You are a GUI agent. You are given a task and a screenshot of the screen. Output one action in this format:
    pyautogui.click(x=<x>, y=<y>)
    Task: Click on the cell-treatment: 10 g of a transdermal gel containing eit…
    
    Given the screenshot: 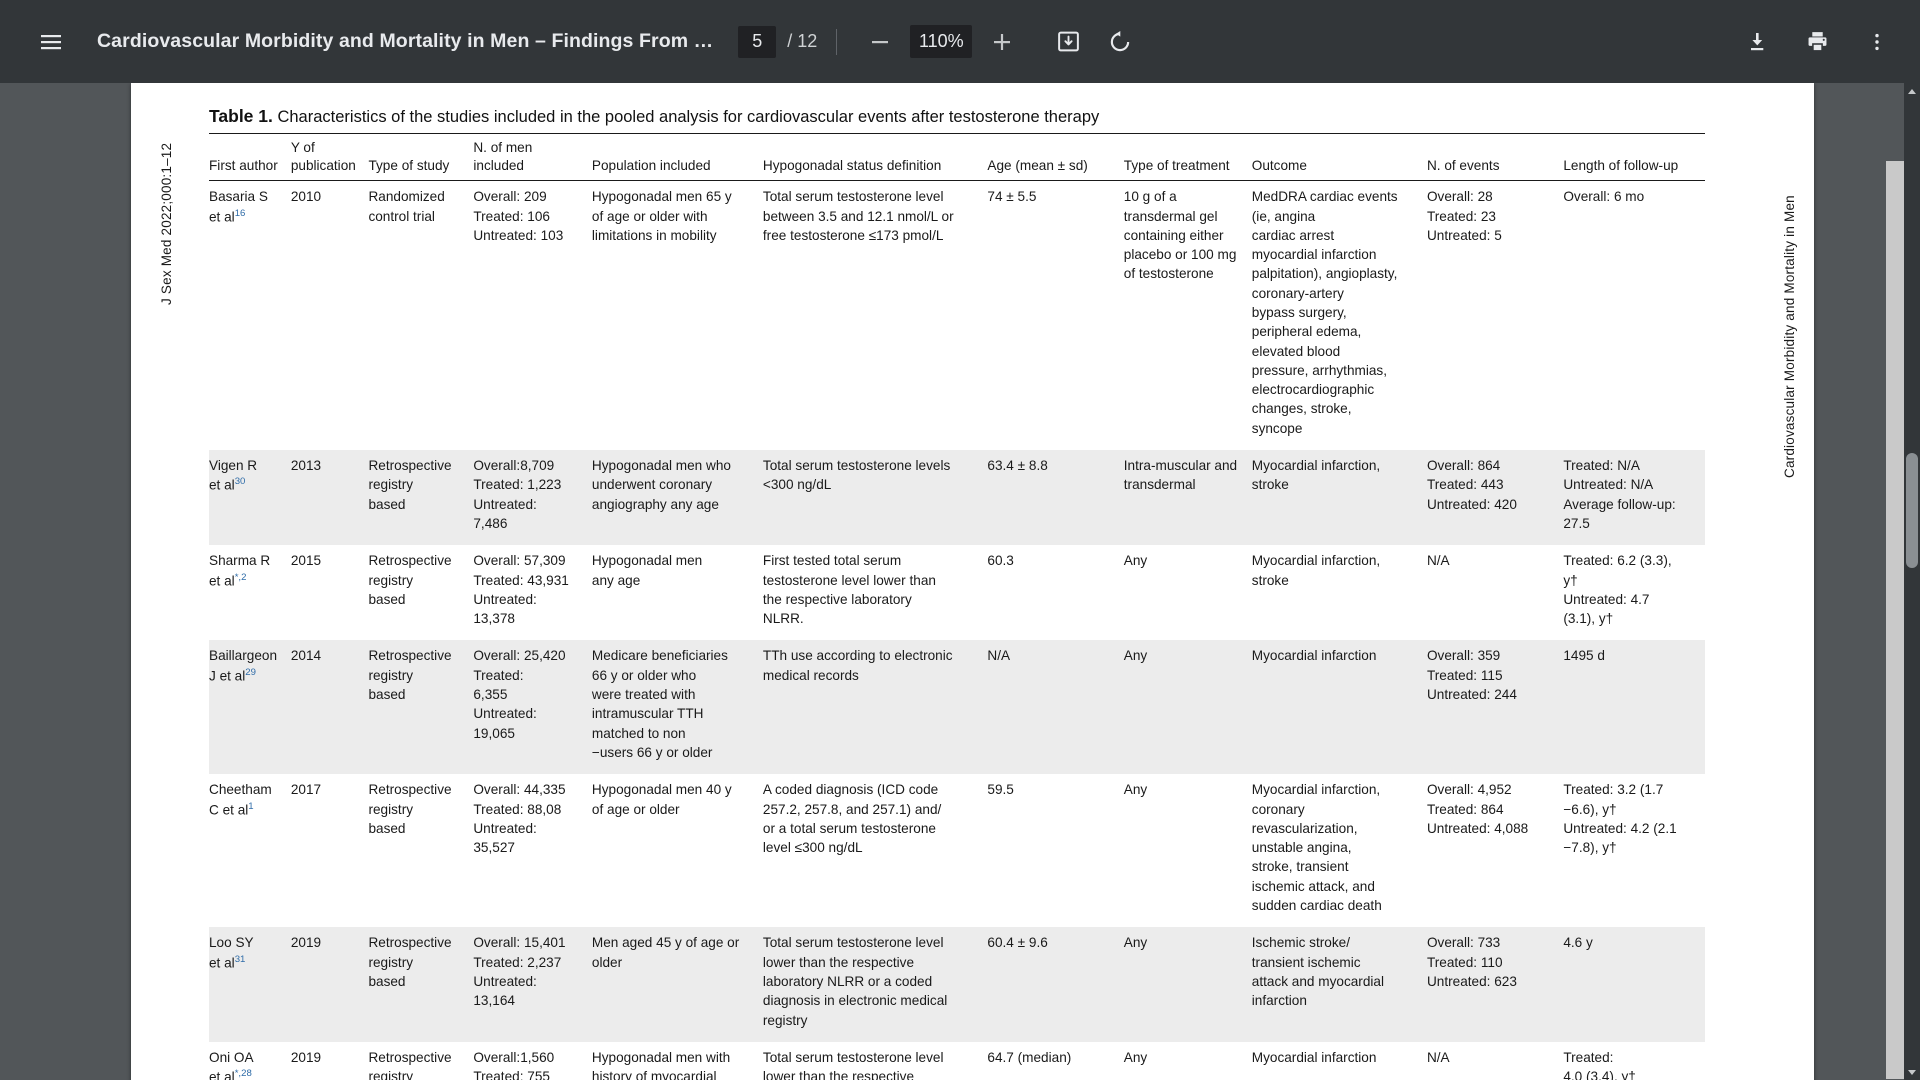 What is the action you would take?
    pyautogui.click(x=1180, y=235)
    